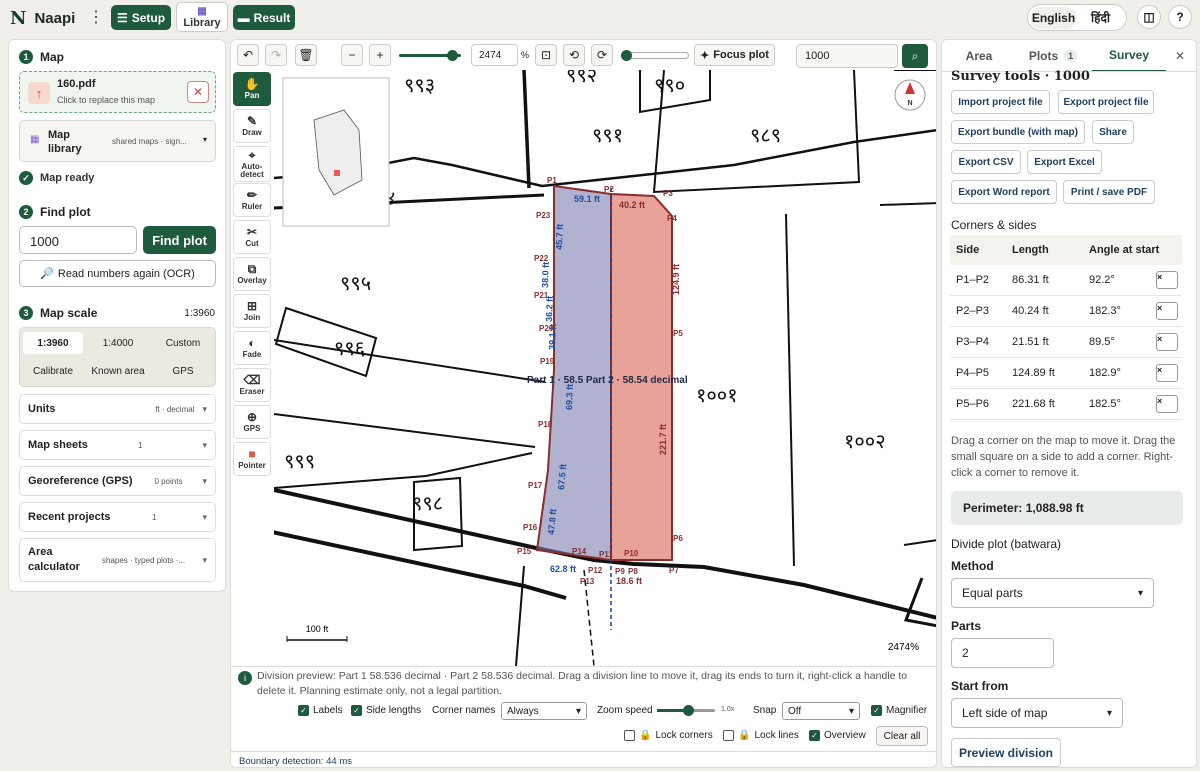  I want to click on scale-calibrate: Calibrate, so click(53, 371).